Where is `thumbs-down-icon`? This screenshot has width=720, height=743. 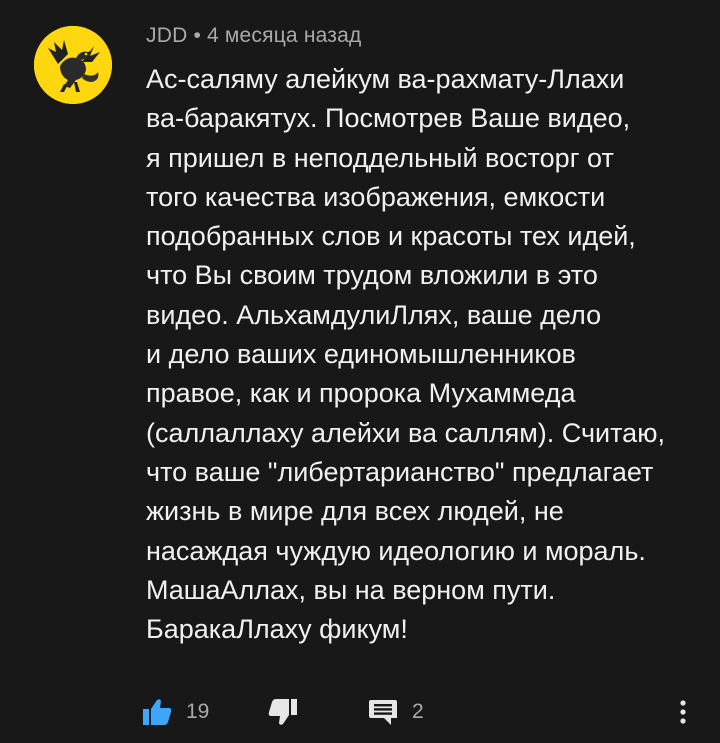
thumbs-down-icon is located at coordinates (282, 712).